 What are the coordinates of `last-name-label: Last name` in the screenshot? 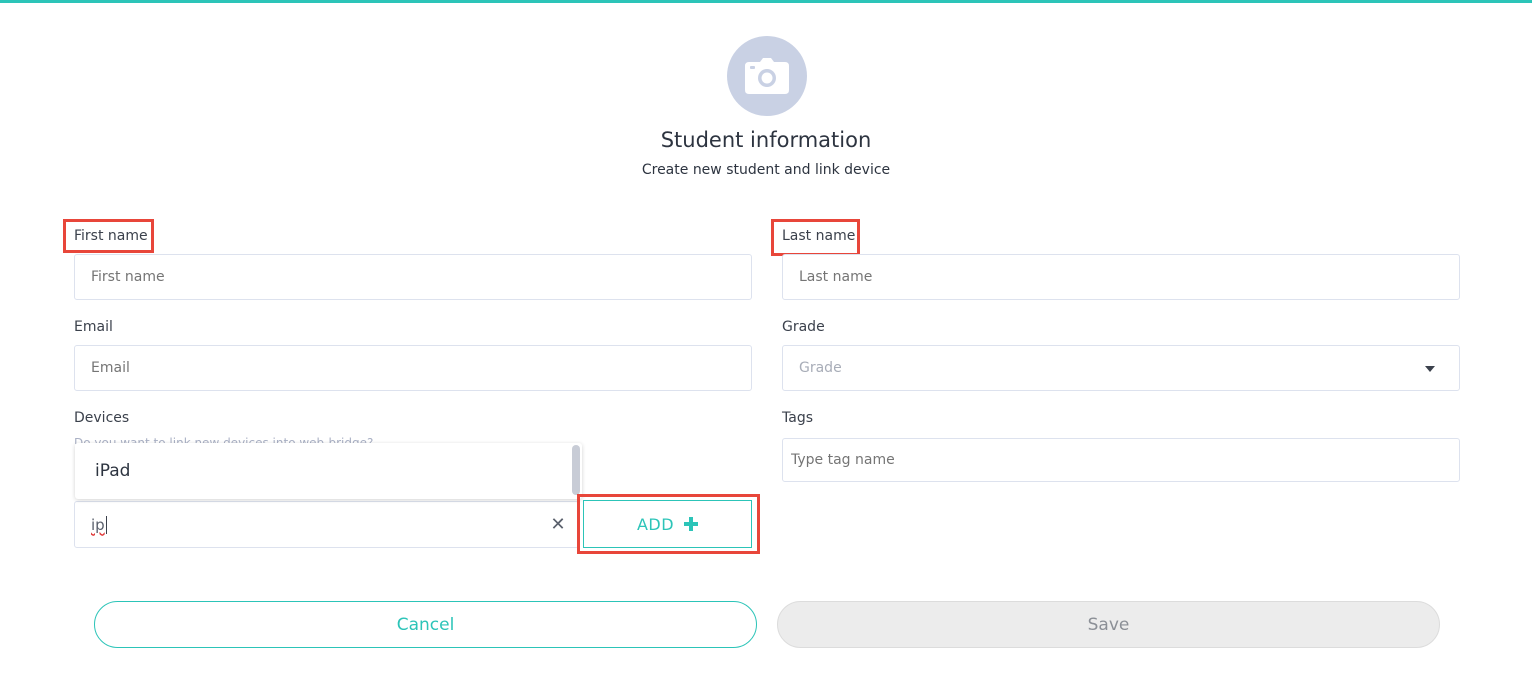 It's located at (819, 236).